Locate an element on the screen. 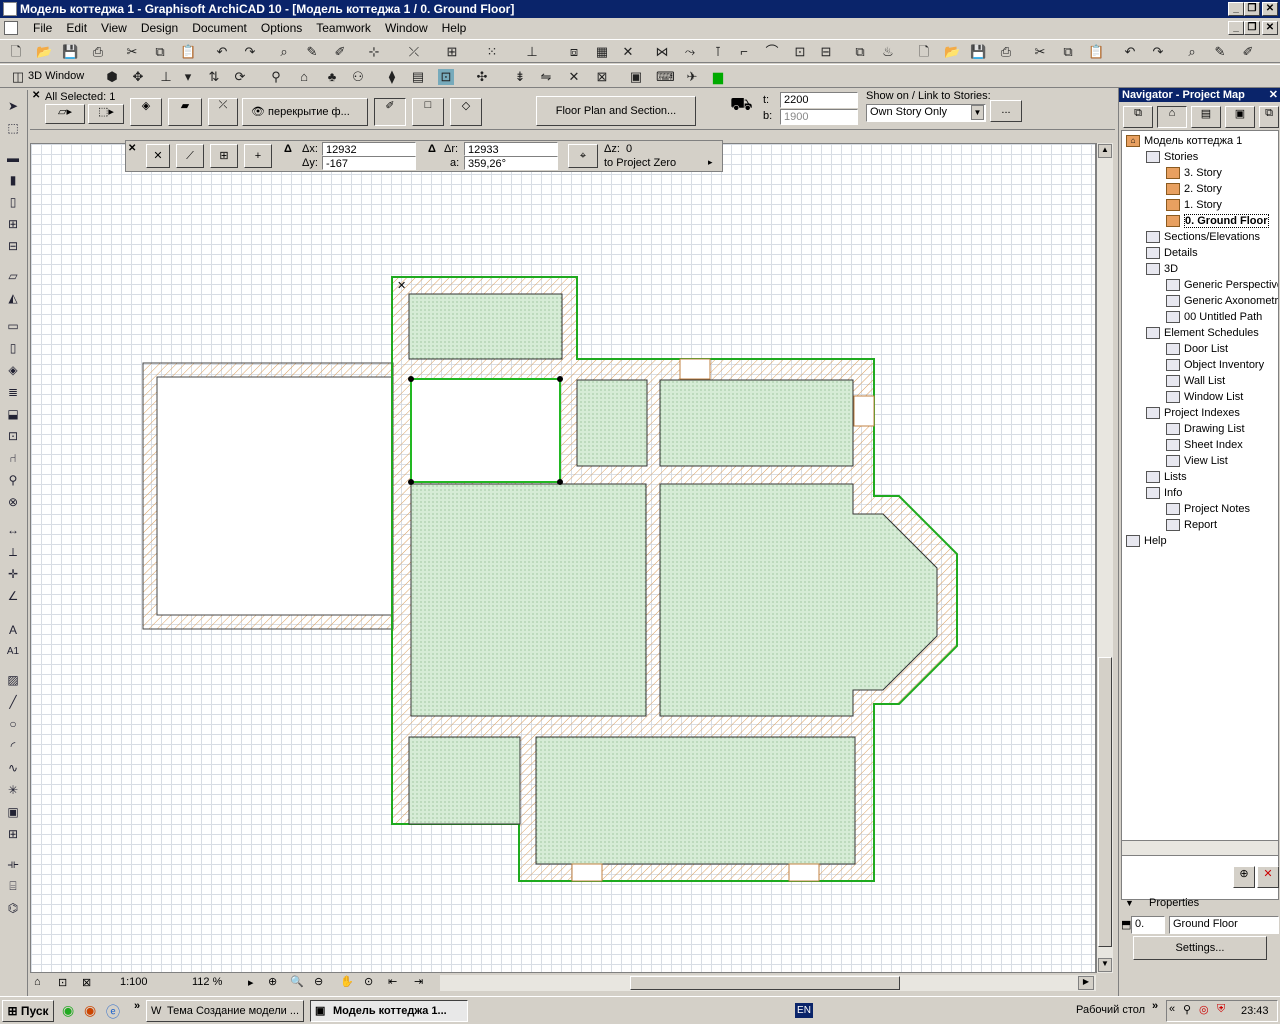 This screenshot has height=1024, width=1280. circle-tool-icon: ○ is located at coordinates (13, 724).